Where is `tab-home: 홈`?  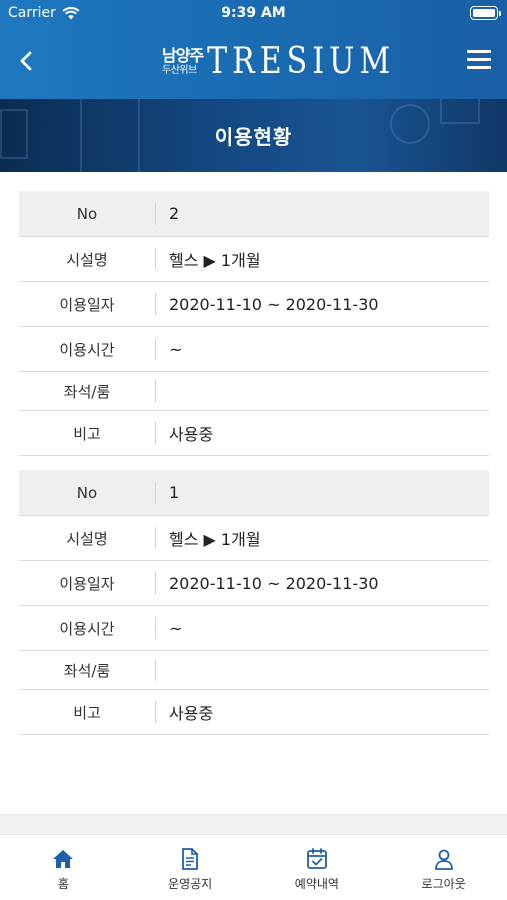 tab-home: 홈 is located at coordinates (63, 867).